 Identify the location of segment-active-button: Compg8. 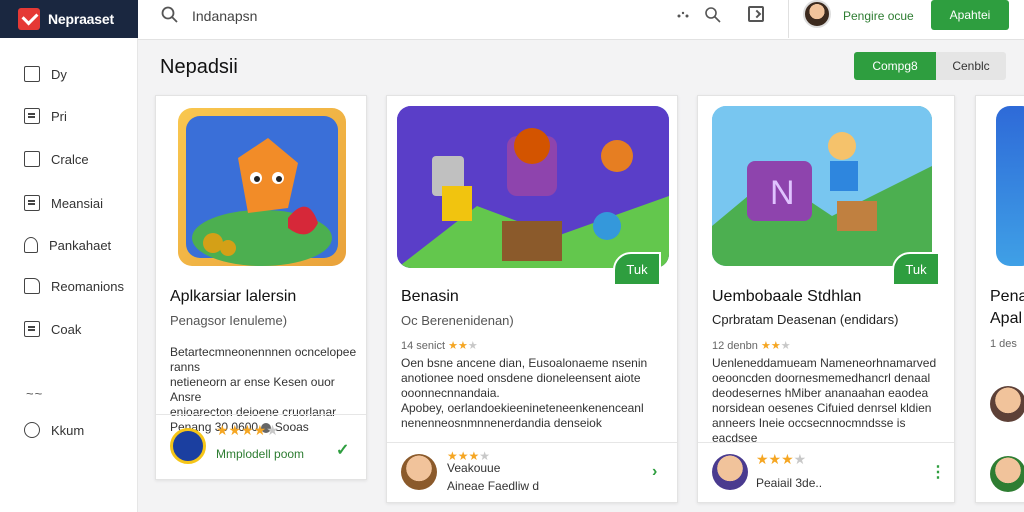
(895, 66).